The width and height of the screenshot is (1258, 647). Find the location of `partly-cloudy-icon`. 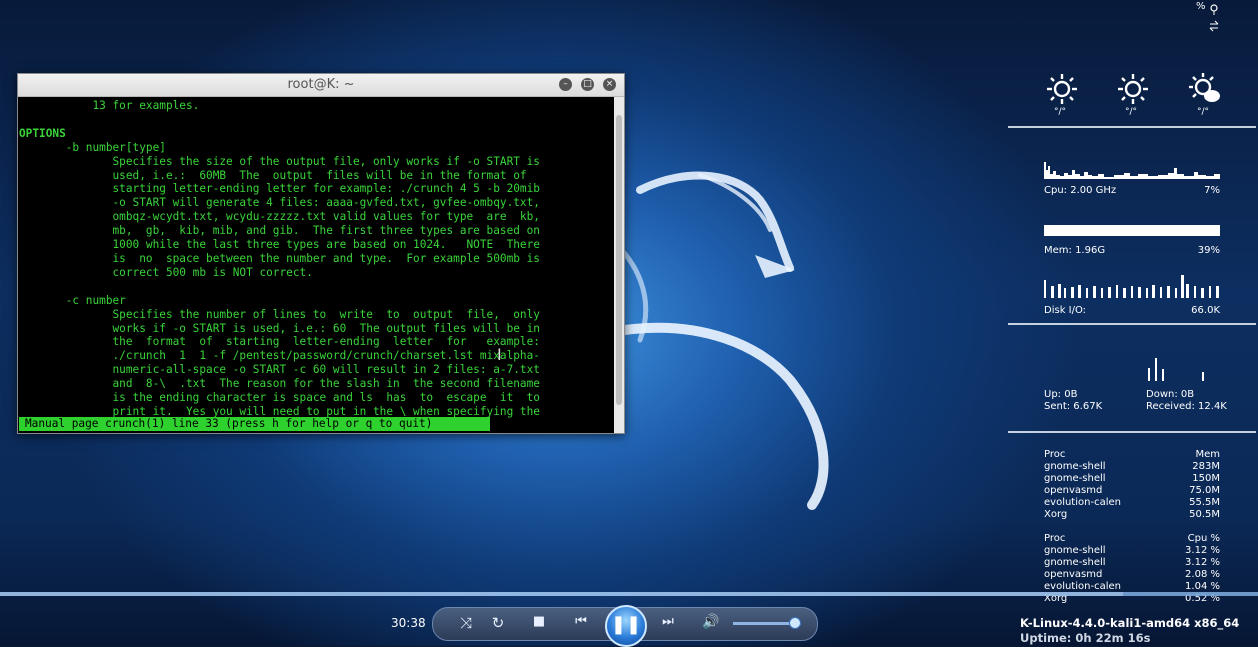

partly-cloudy-icon is located at coordinates (1204, 87).